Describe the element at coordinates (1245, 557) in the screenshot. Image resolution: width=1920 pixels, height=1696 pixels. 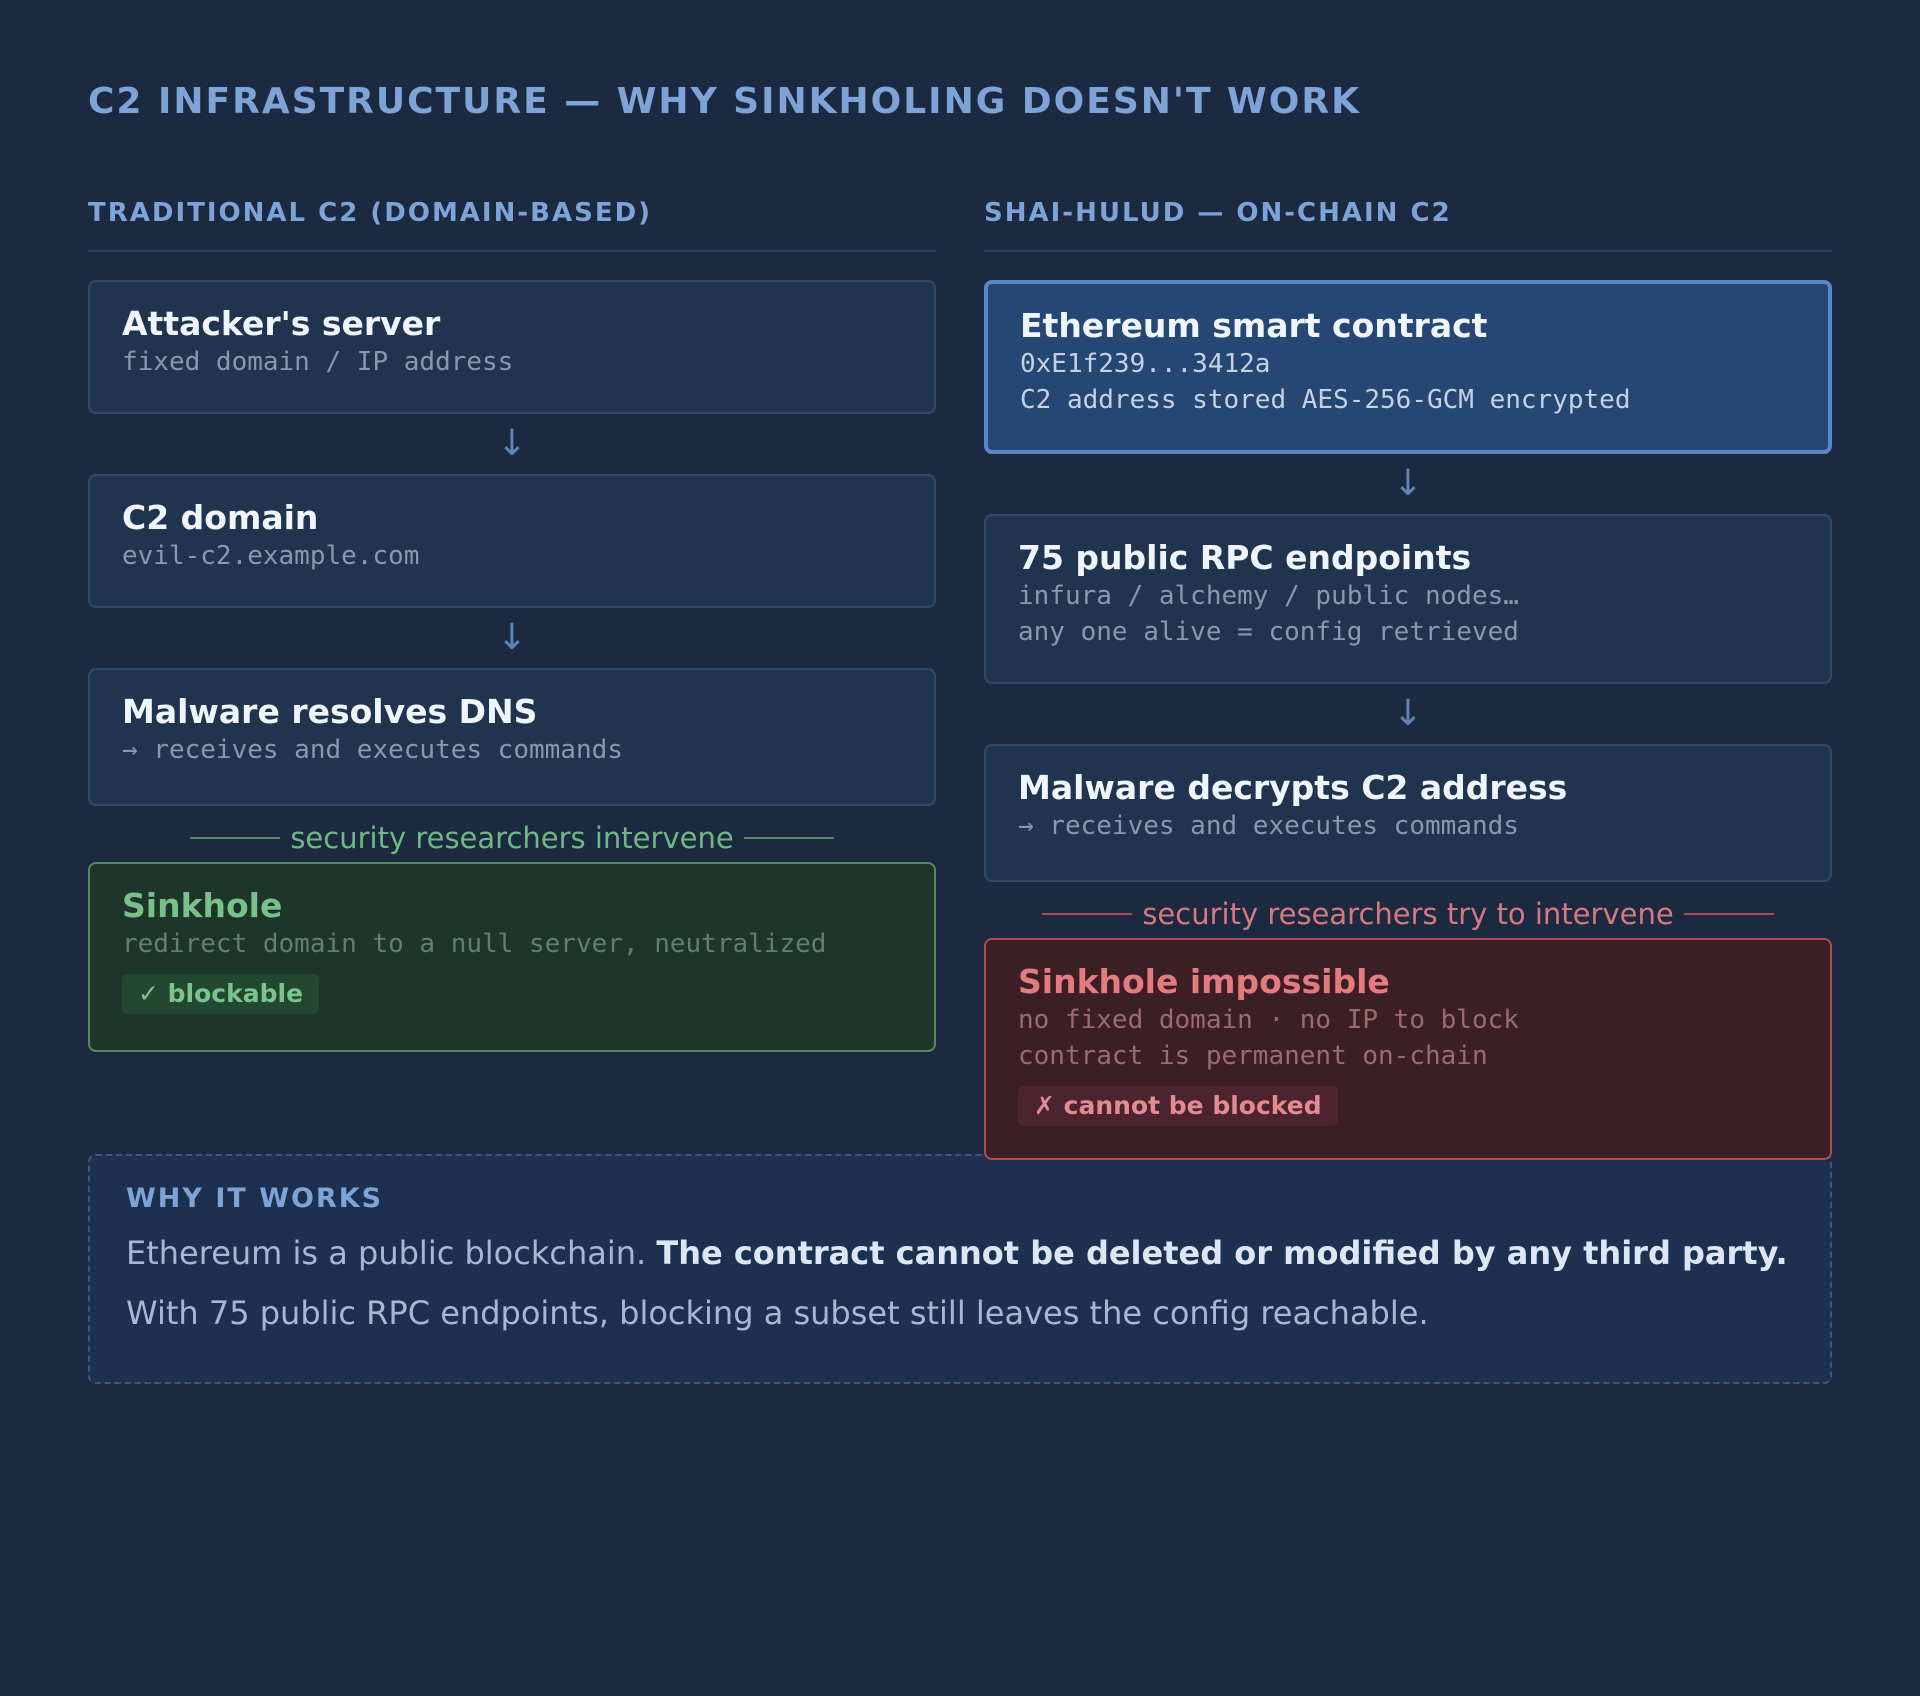
I see `node-title: 75 public RPC endpoints` at that location.